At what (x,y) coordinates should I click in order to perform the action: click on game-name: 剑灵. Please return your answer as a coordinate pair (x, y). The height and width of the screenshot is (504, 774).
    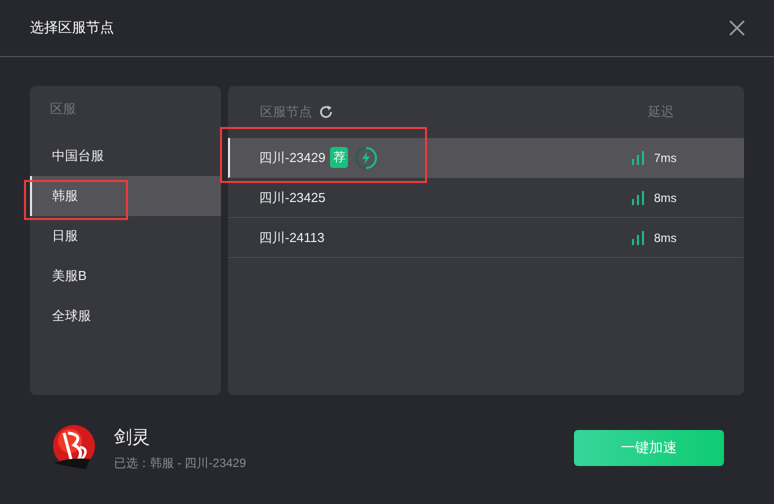
    Looking at the image, I should click on (132, 437).